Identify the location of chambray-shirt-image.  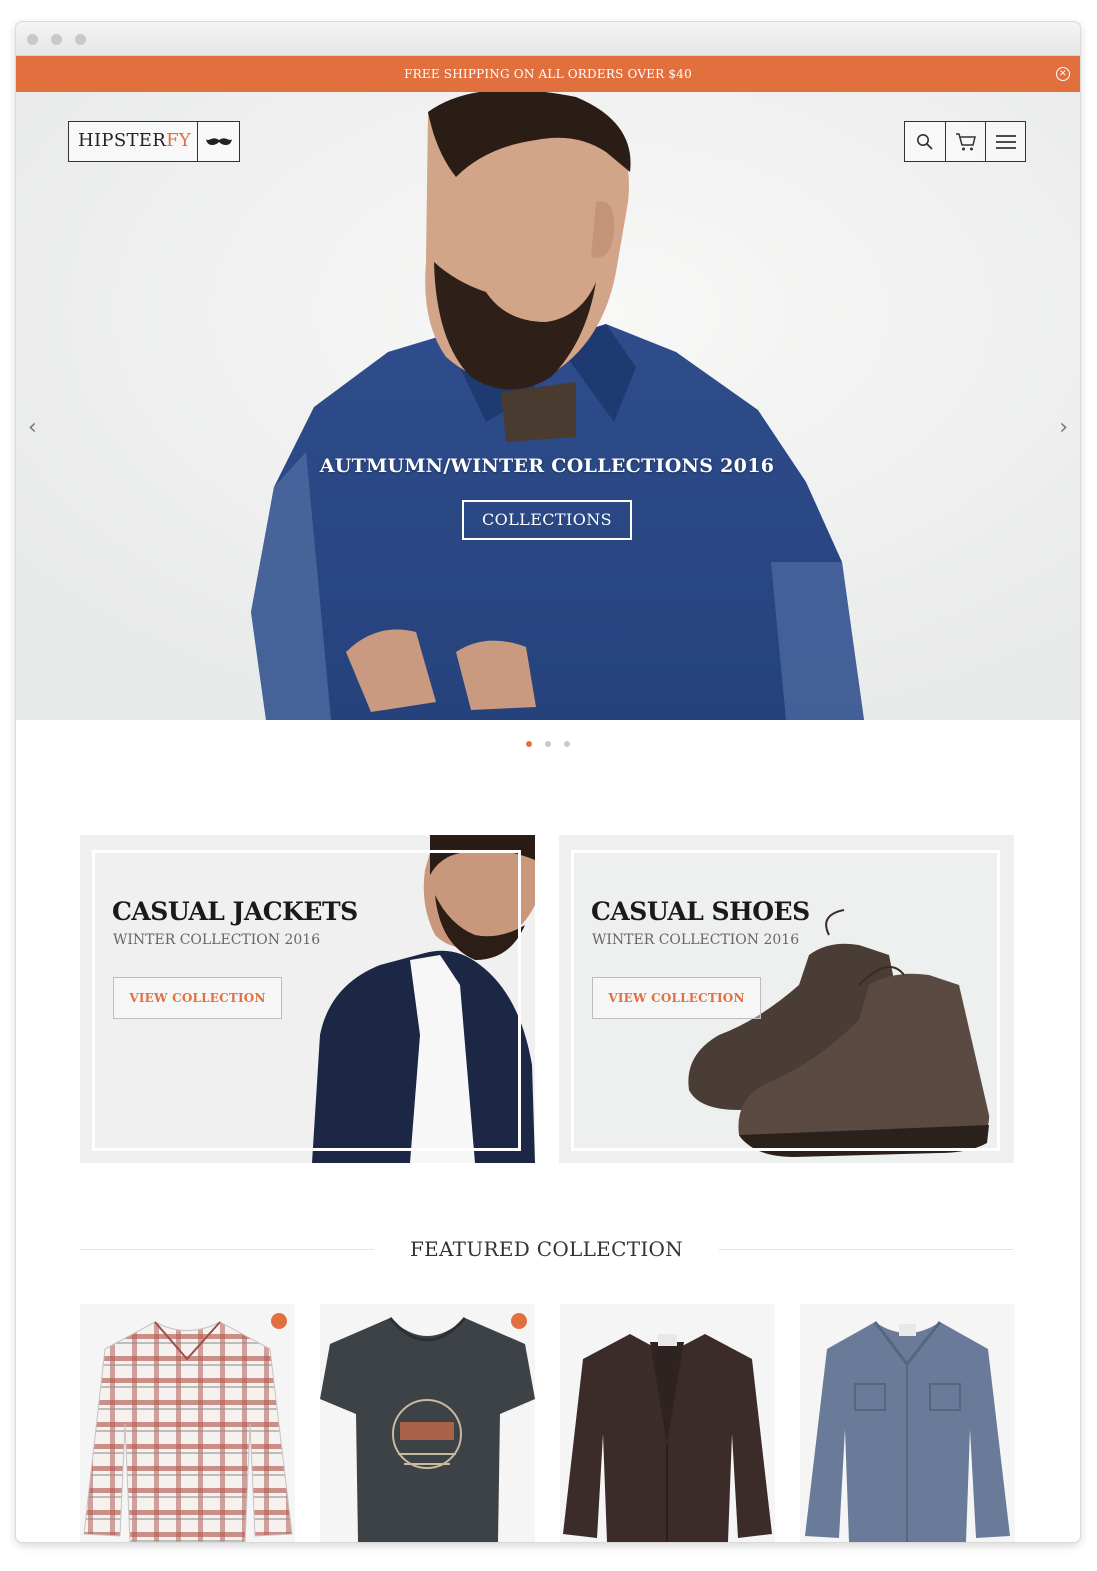
(907, 1431).